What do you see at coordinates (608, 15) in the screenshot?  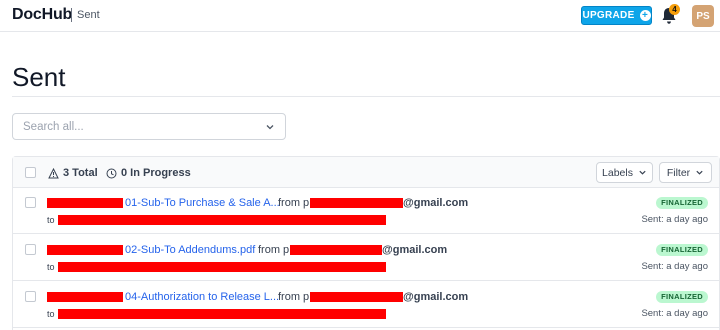 I see `upgrade-label: UPGRADE` at bounding box center [608, 15].